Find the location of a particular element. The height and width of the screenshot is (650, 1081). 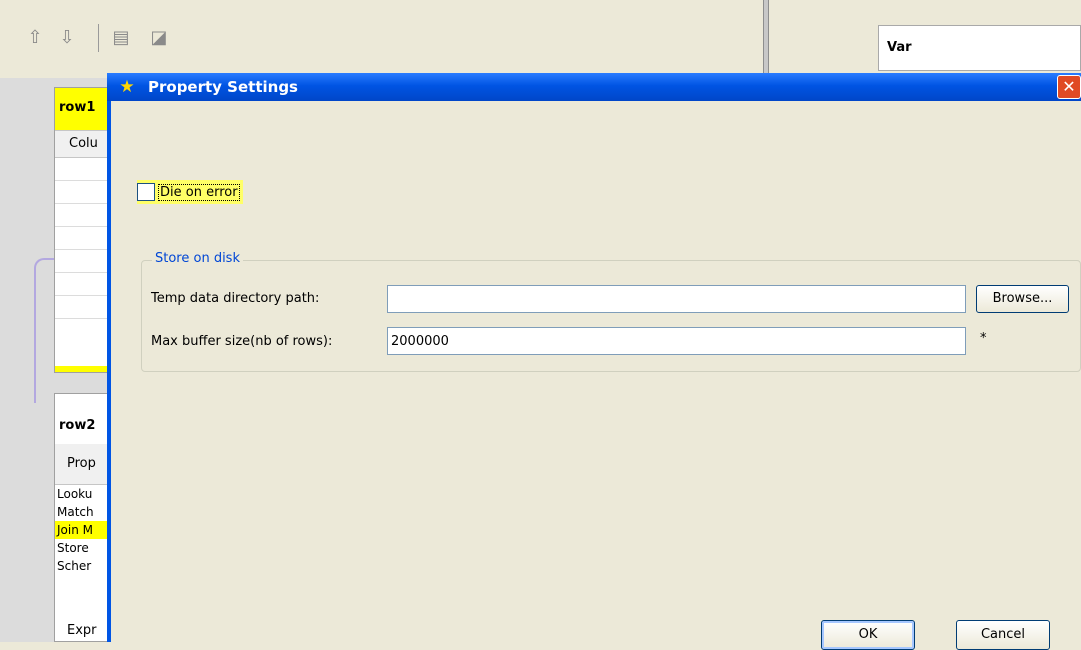

link-connector is located at coordinates (45, 330).